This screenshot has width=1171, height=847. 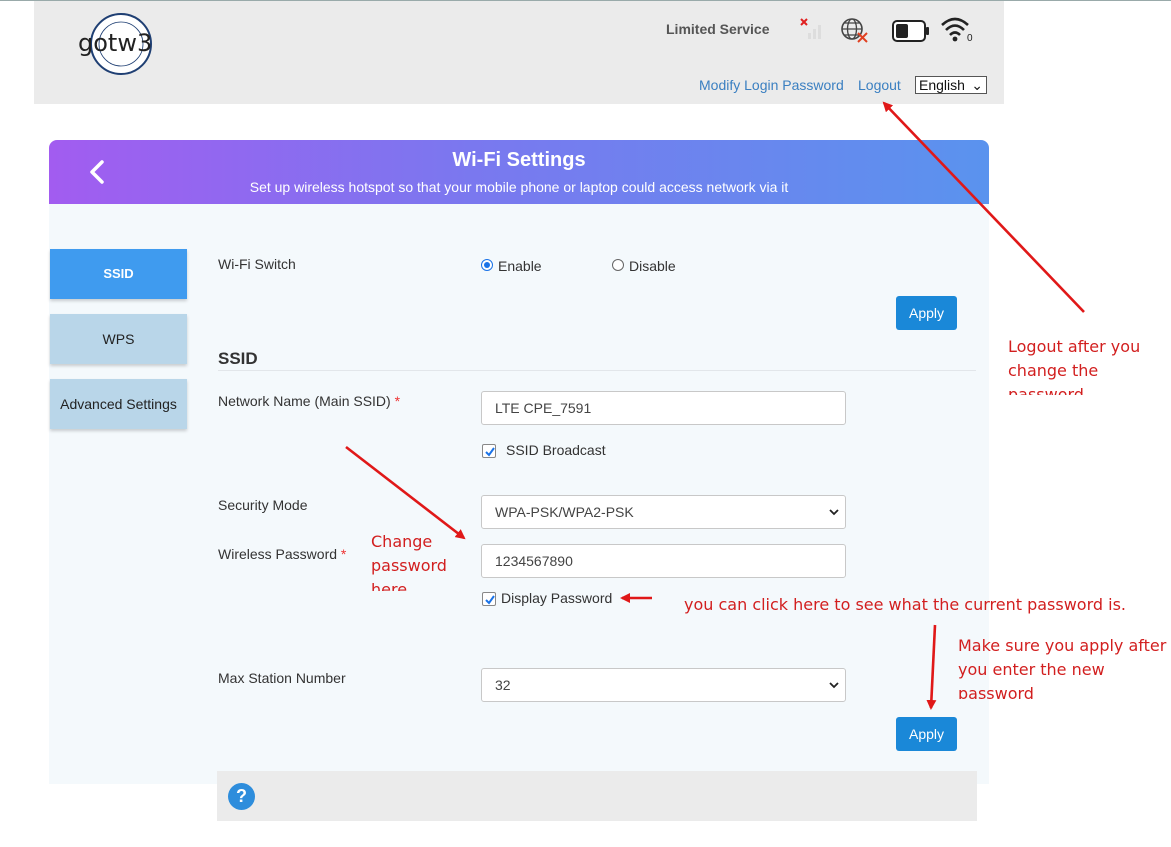 I want to click on wifi-switch-label: Wi-Fi Switch, so click(x=257, y=264).